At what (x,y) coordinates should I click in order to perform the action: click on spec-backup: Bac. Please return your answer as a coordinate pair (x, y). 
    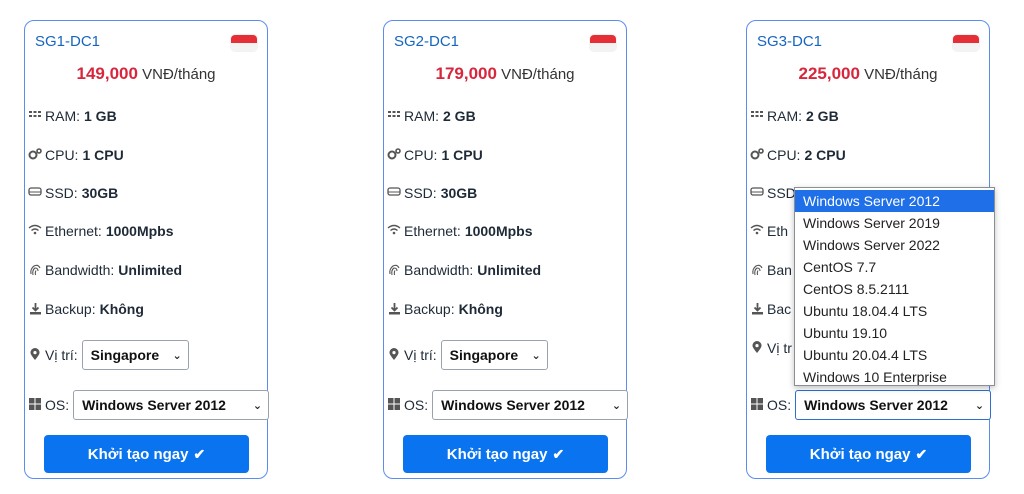
    Looking at the image, I should click on (770, 309).